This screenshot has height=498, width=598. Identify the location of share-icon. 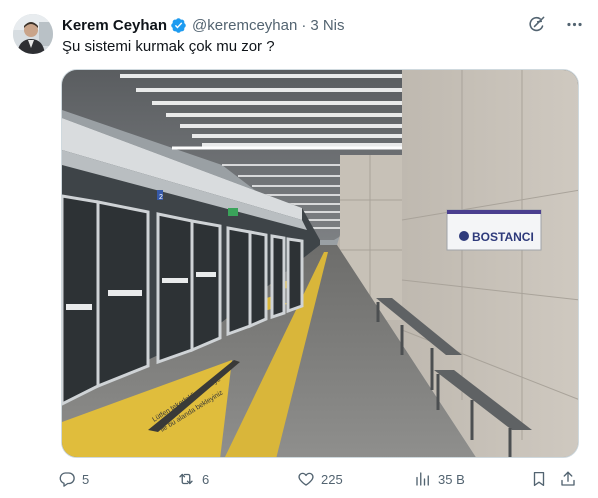
(568, 479).